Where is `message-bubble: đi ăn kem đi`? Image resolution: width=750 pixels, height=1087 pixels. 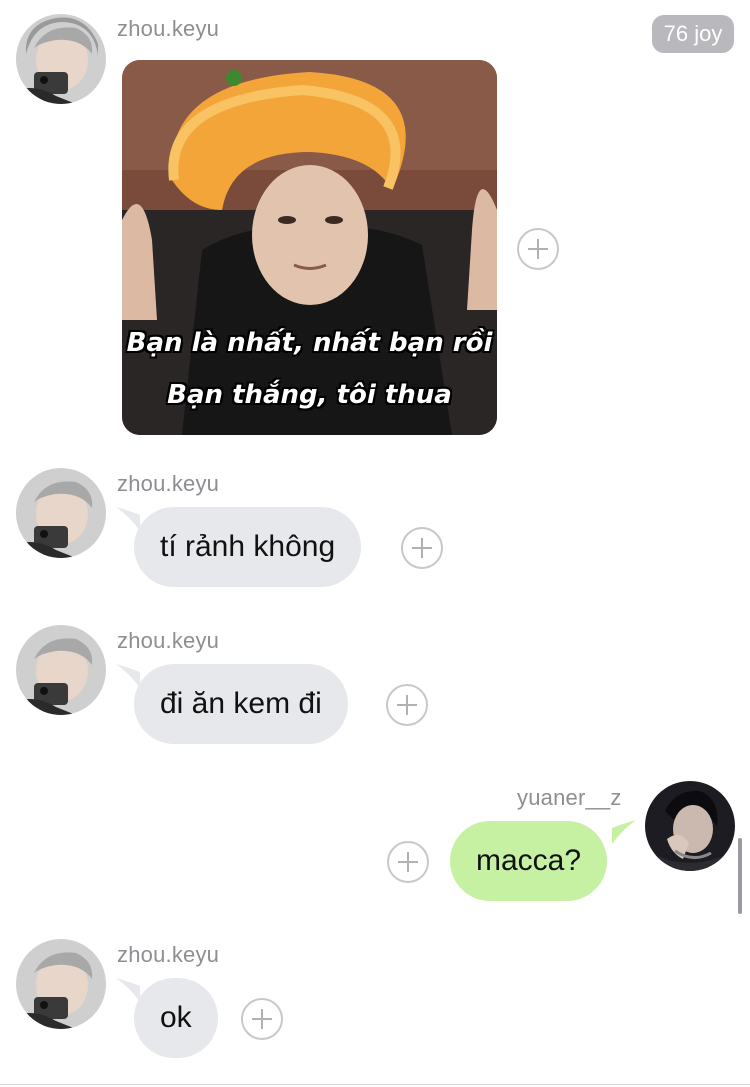
message-bubble: đi ăn kem đi is located at coordinates (241, 704).